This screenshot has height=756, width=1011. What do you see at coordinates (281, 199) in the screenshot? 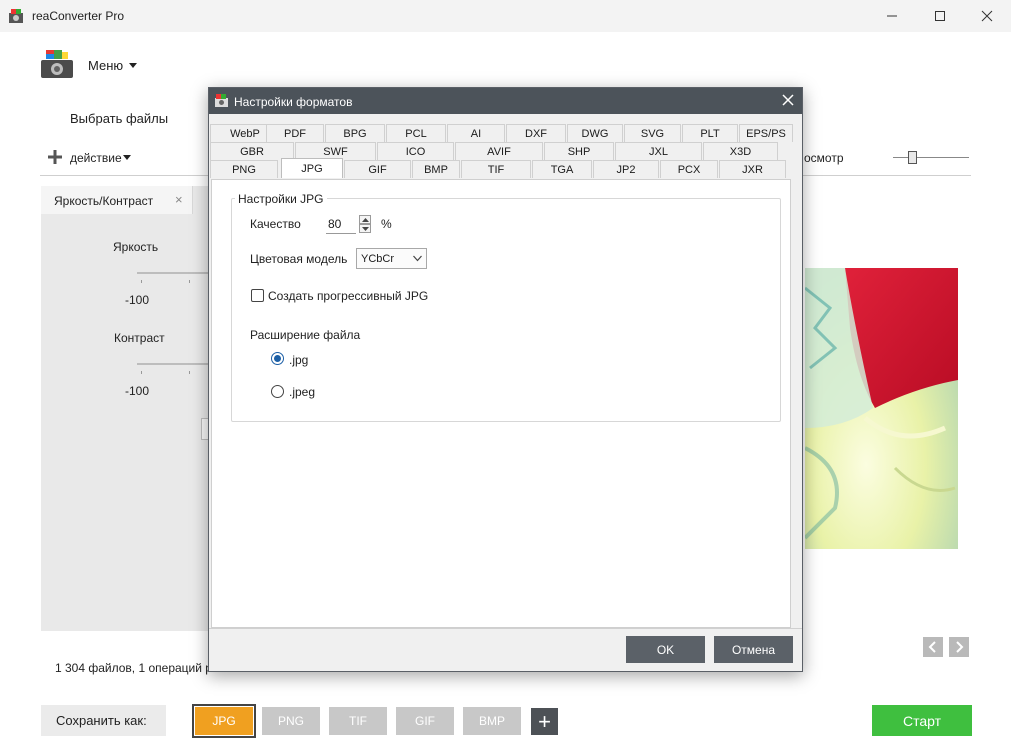
I see `group-title: Настройки JPG` at bounding box center [281, 199].